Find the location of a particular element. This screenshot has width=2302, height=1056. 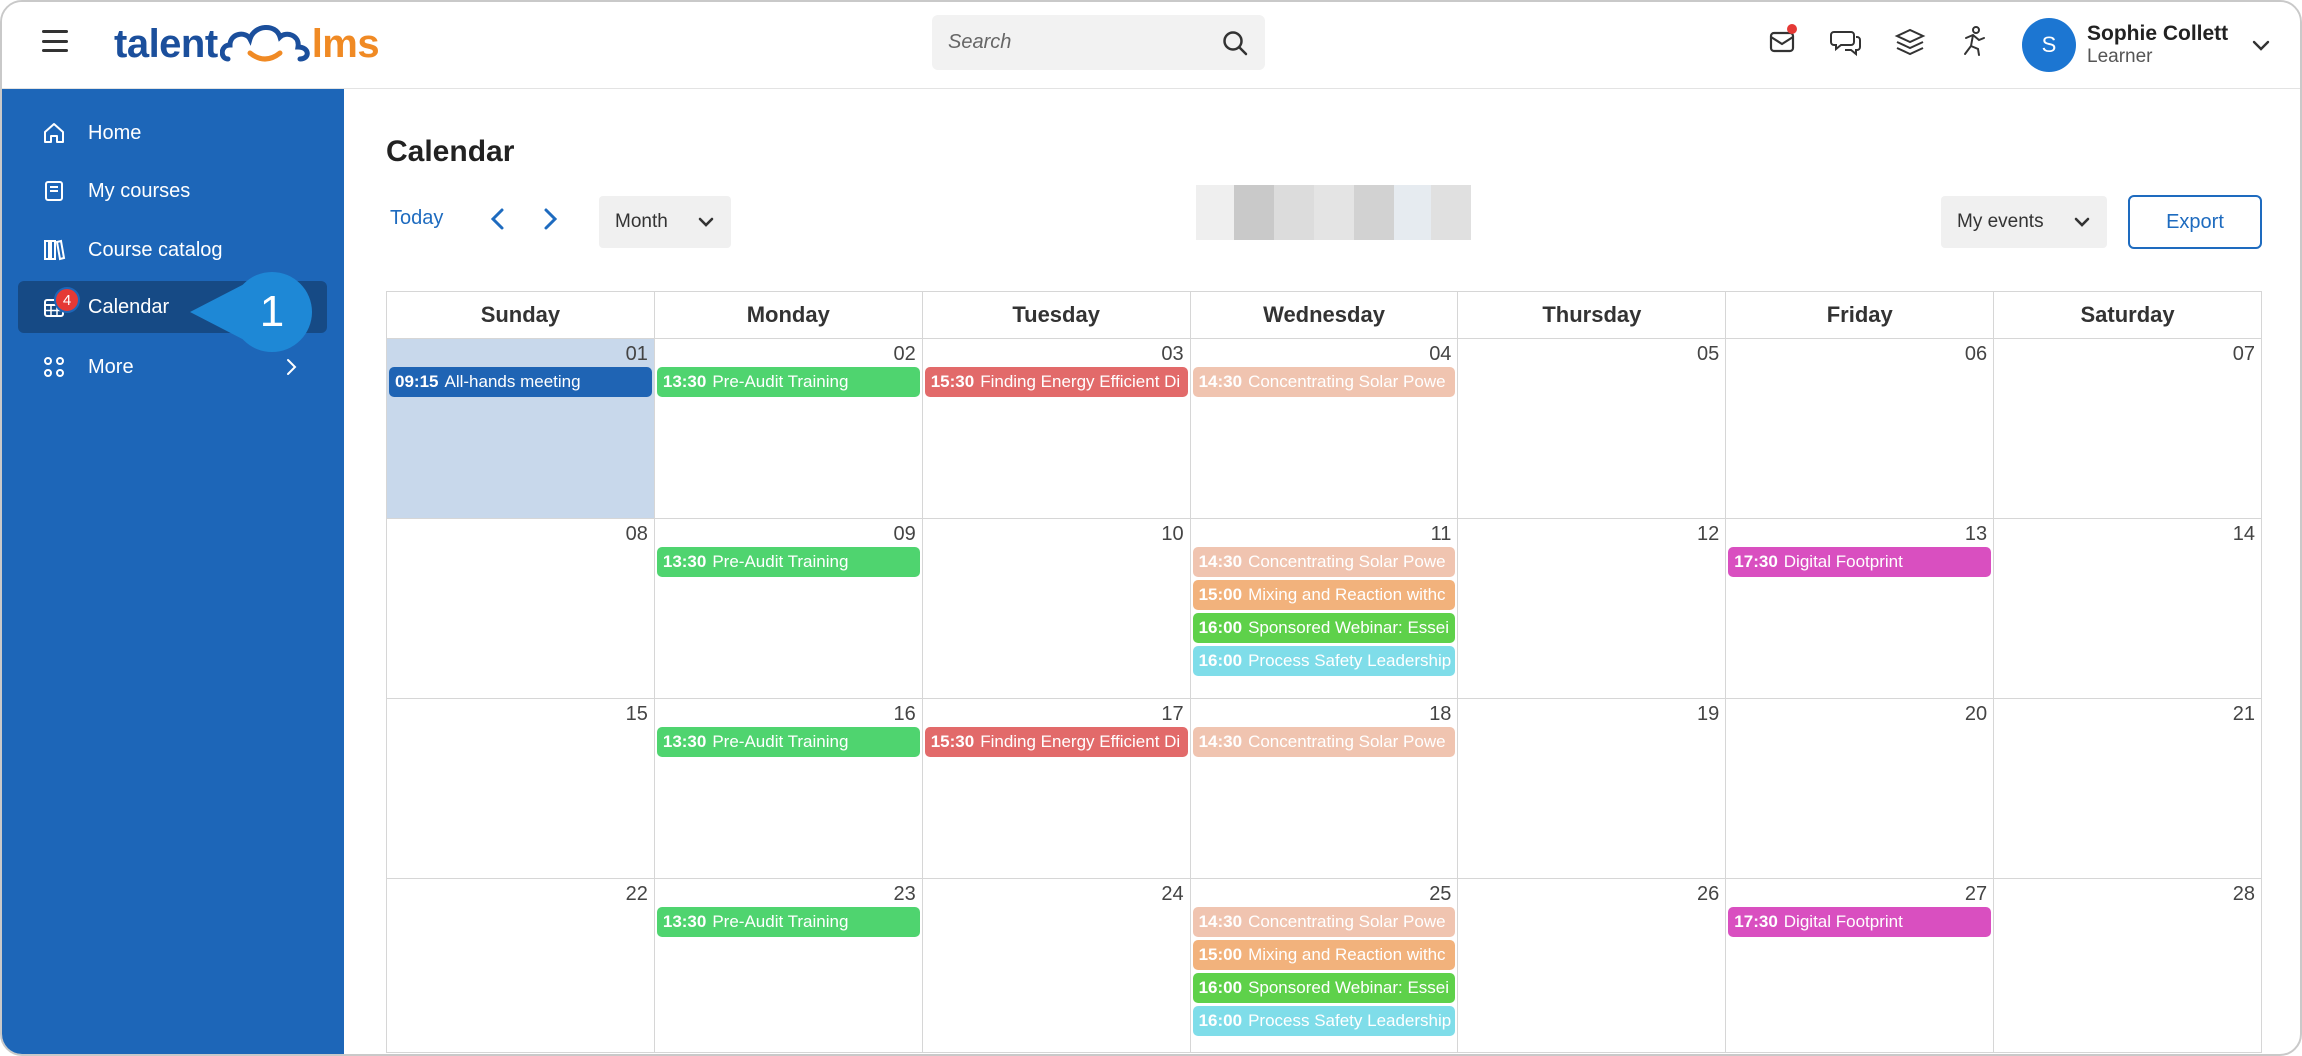

sidebar-item-my-courses: My courses is located at coordinates (172, 191).